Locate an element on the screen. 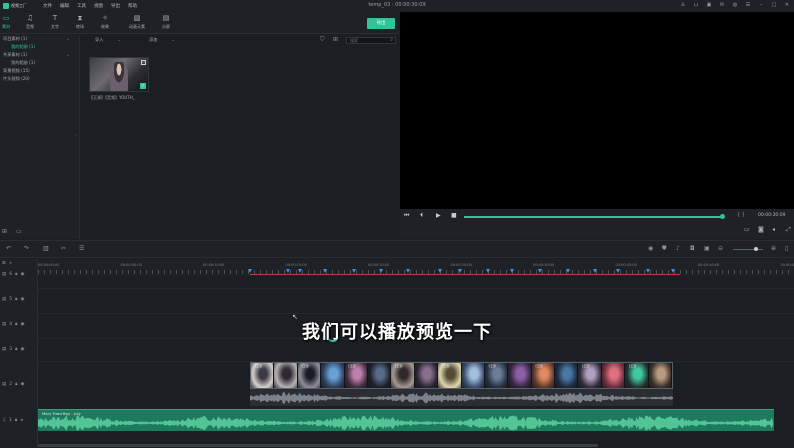 The width and height of the screenshot is (794, 448). prev-frame-icon: ⏮ is located at coordinates (406, 216).